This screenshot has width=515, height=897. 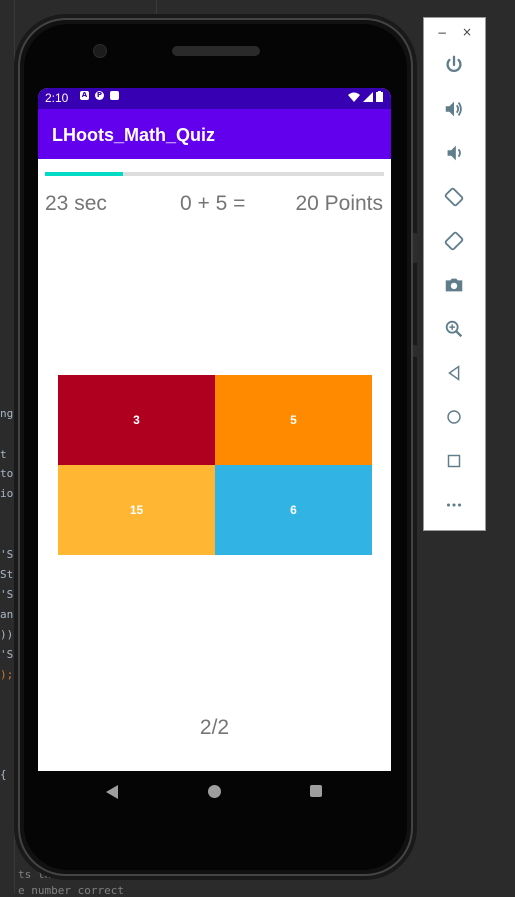 I want to click on code-fragment: )), so click(x=7, y=634).